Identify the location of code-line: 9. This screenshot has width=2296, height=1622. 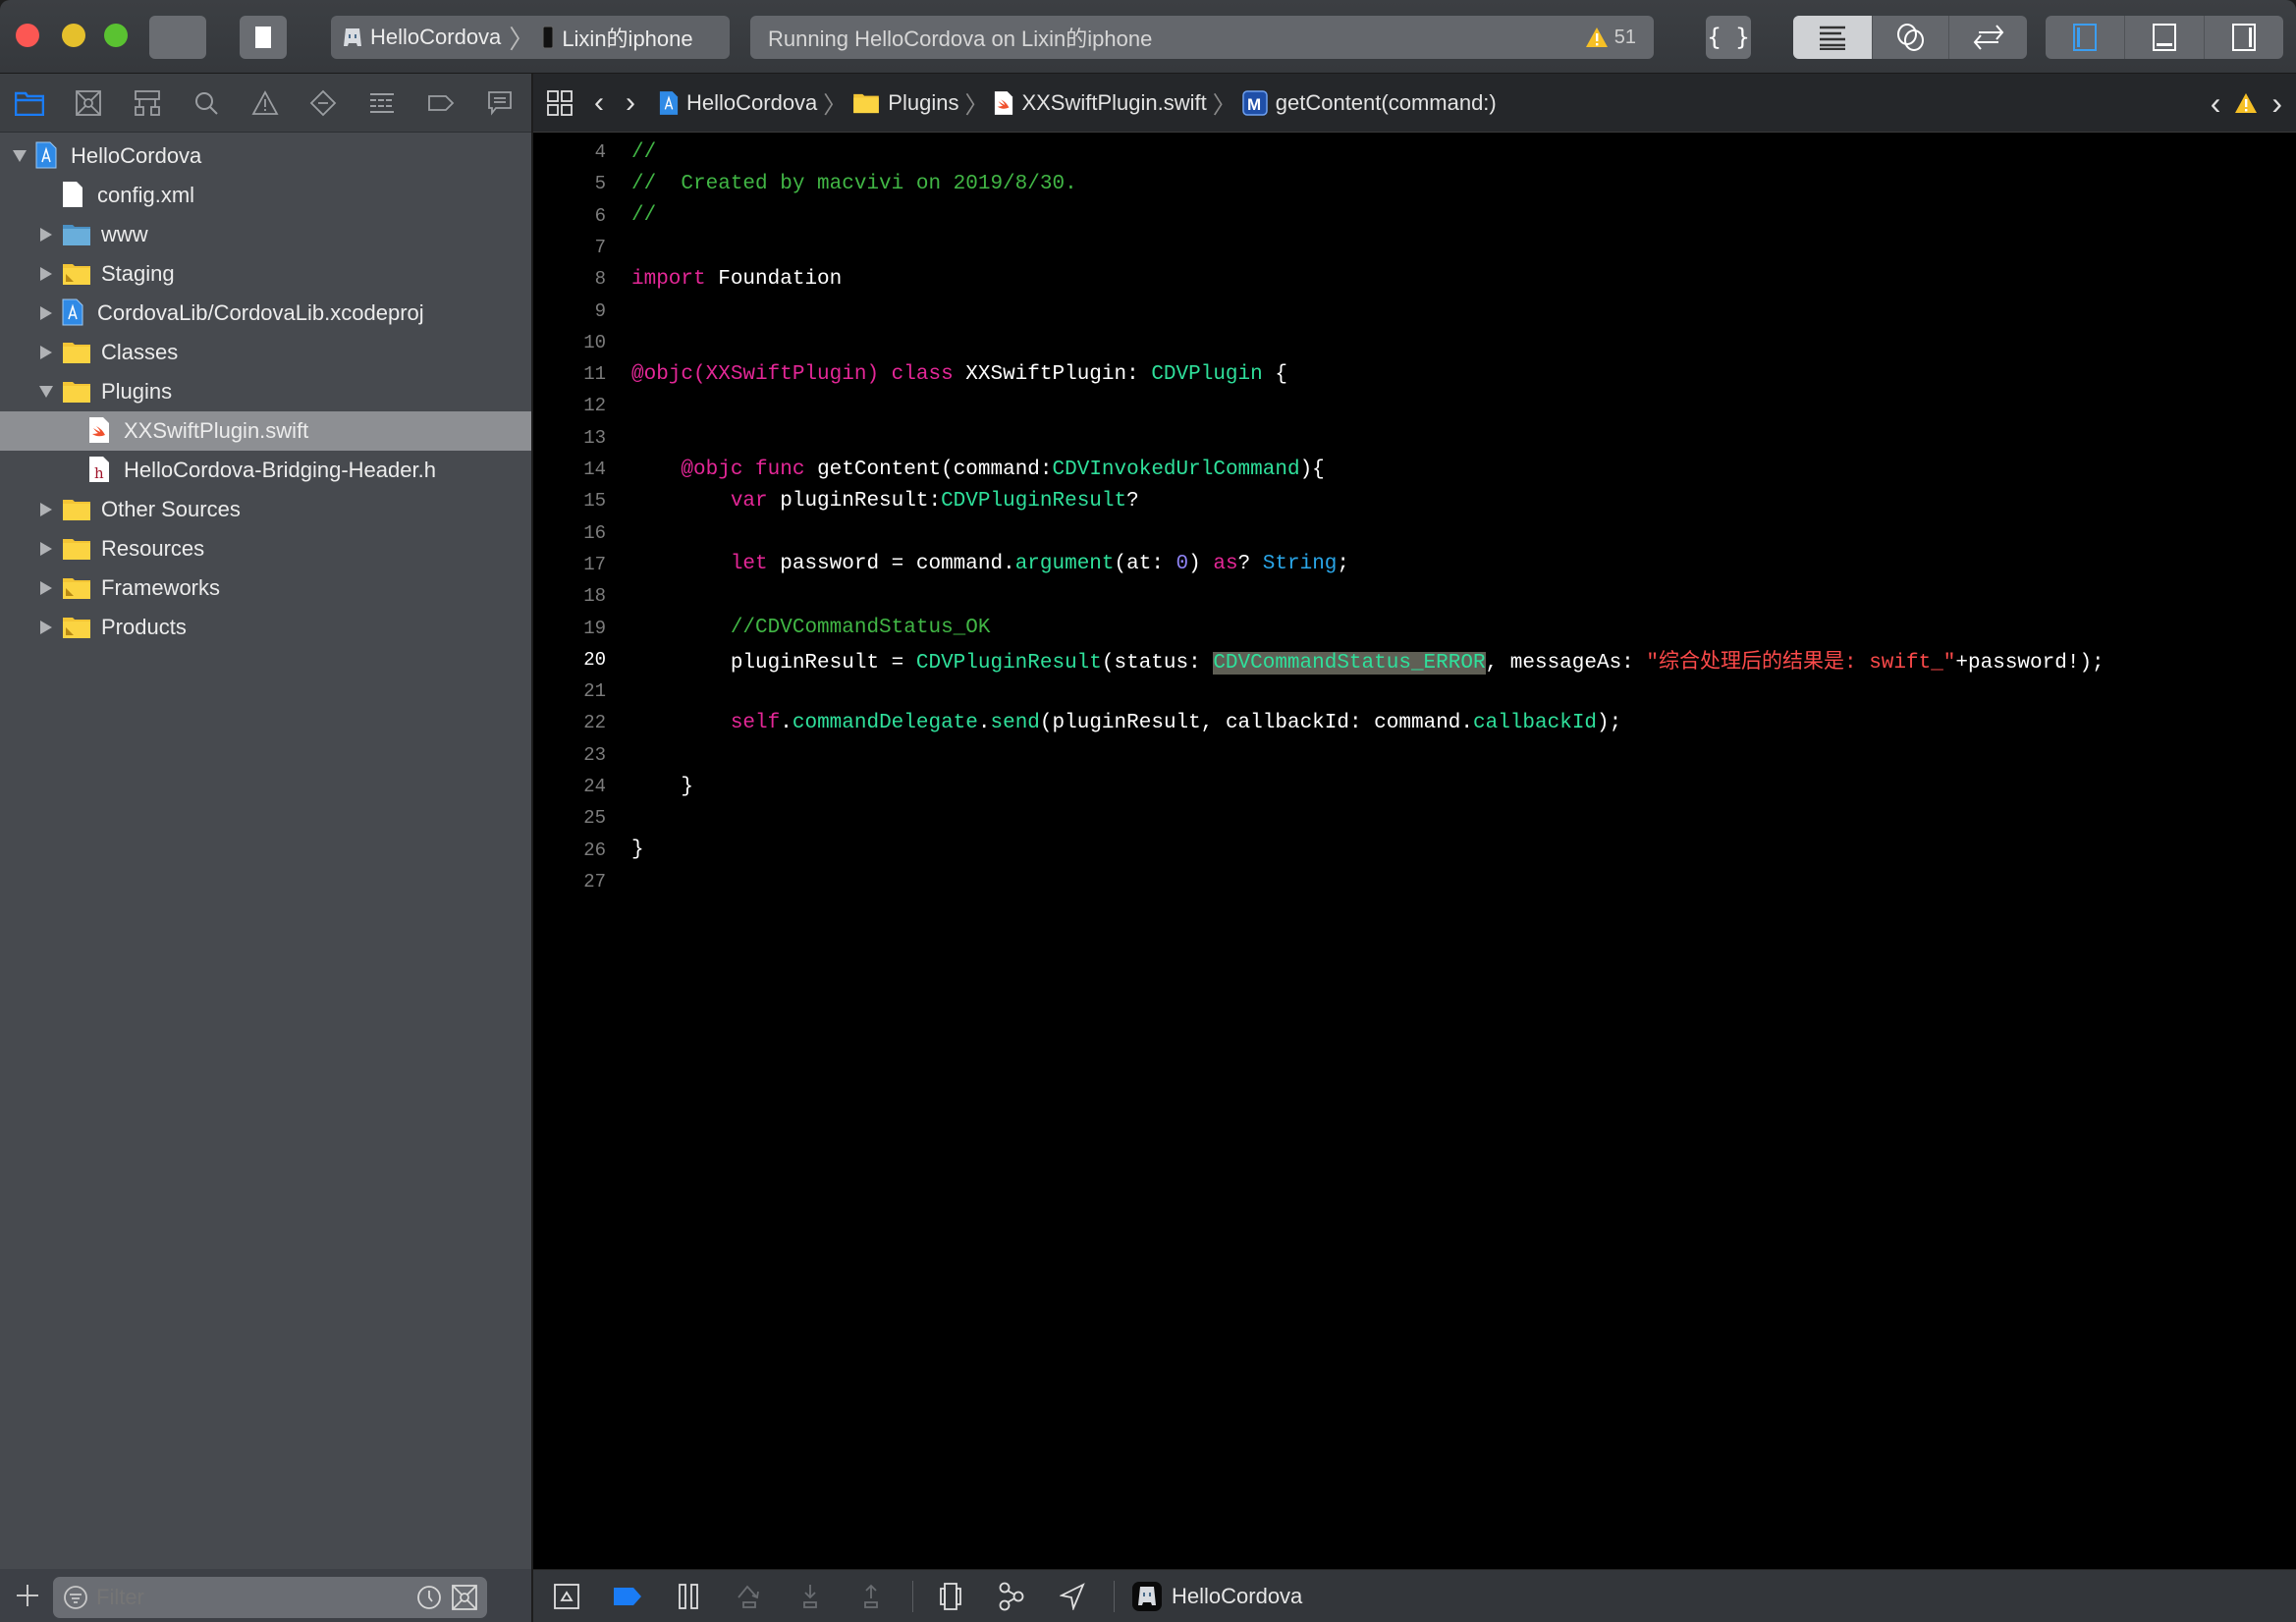
(1414, 311).